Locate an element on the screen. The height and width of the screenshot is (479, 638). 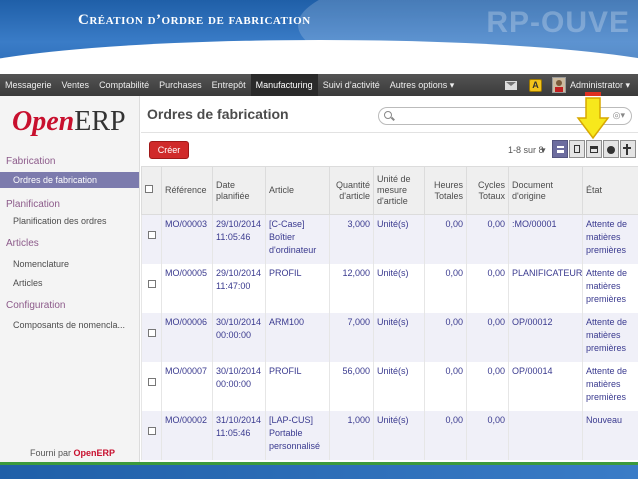
sidebar-section-fabrication: Fabrication is located at coordinates (31, 161).